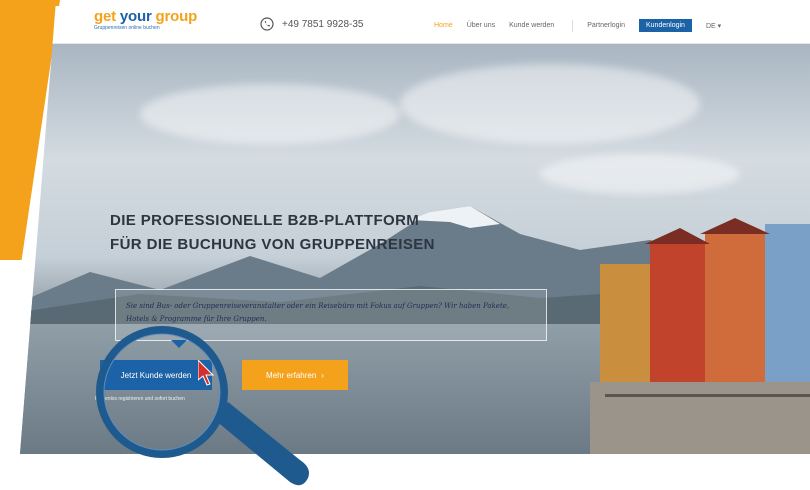 The image size is (810, 490). Describe the element at coordinates (291, 375) in the screenshot. I see `learn-more-label: Mehr erfahren` at that location.